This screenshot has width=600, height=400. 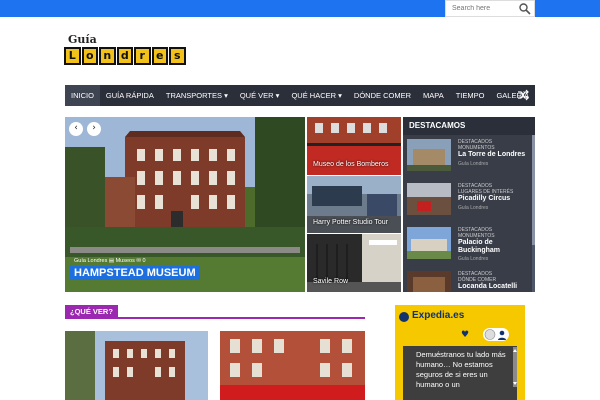 I want to click on site-logo: Guía L o n d r e s, so click(x=134, y=51).